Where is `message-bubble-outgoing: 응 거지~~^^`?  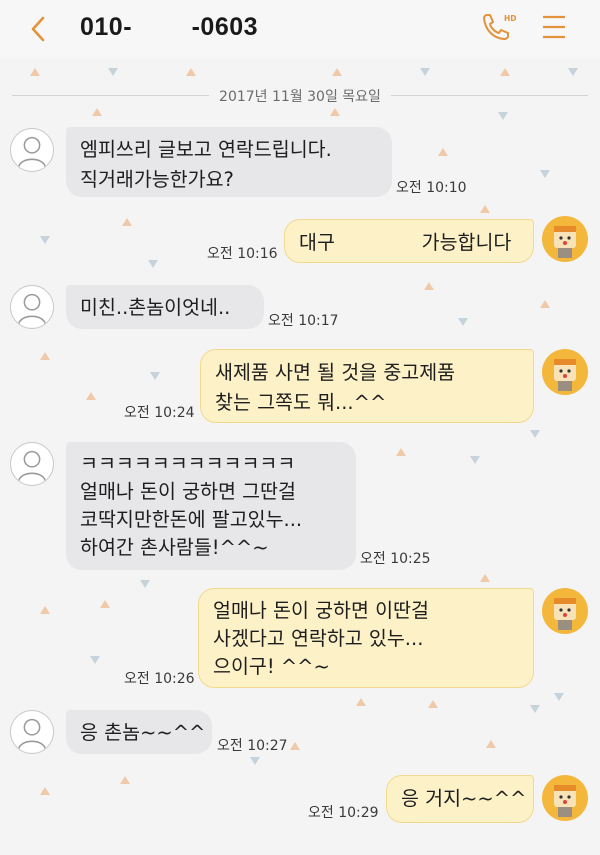 message-bubble-outgoing: 응 거지~~^^ is located at coordinates (460, 799).